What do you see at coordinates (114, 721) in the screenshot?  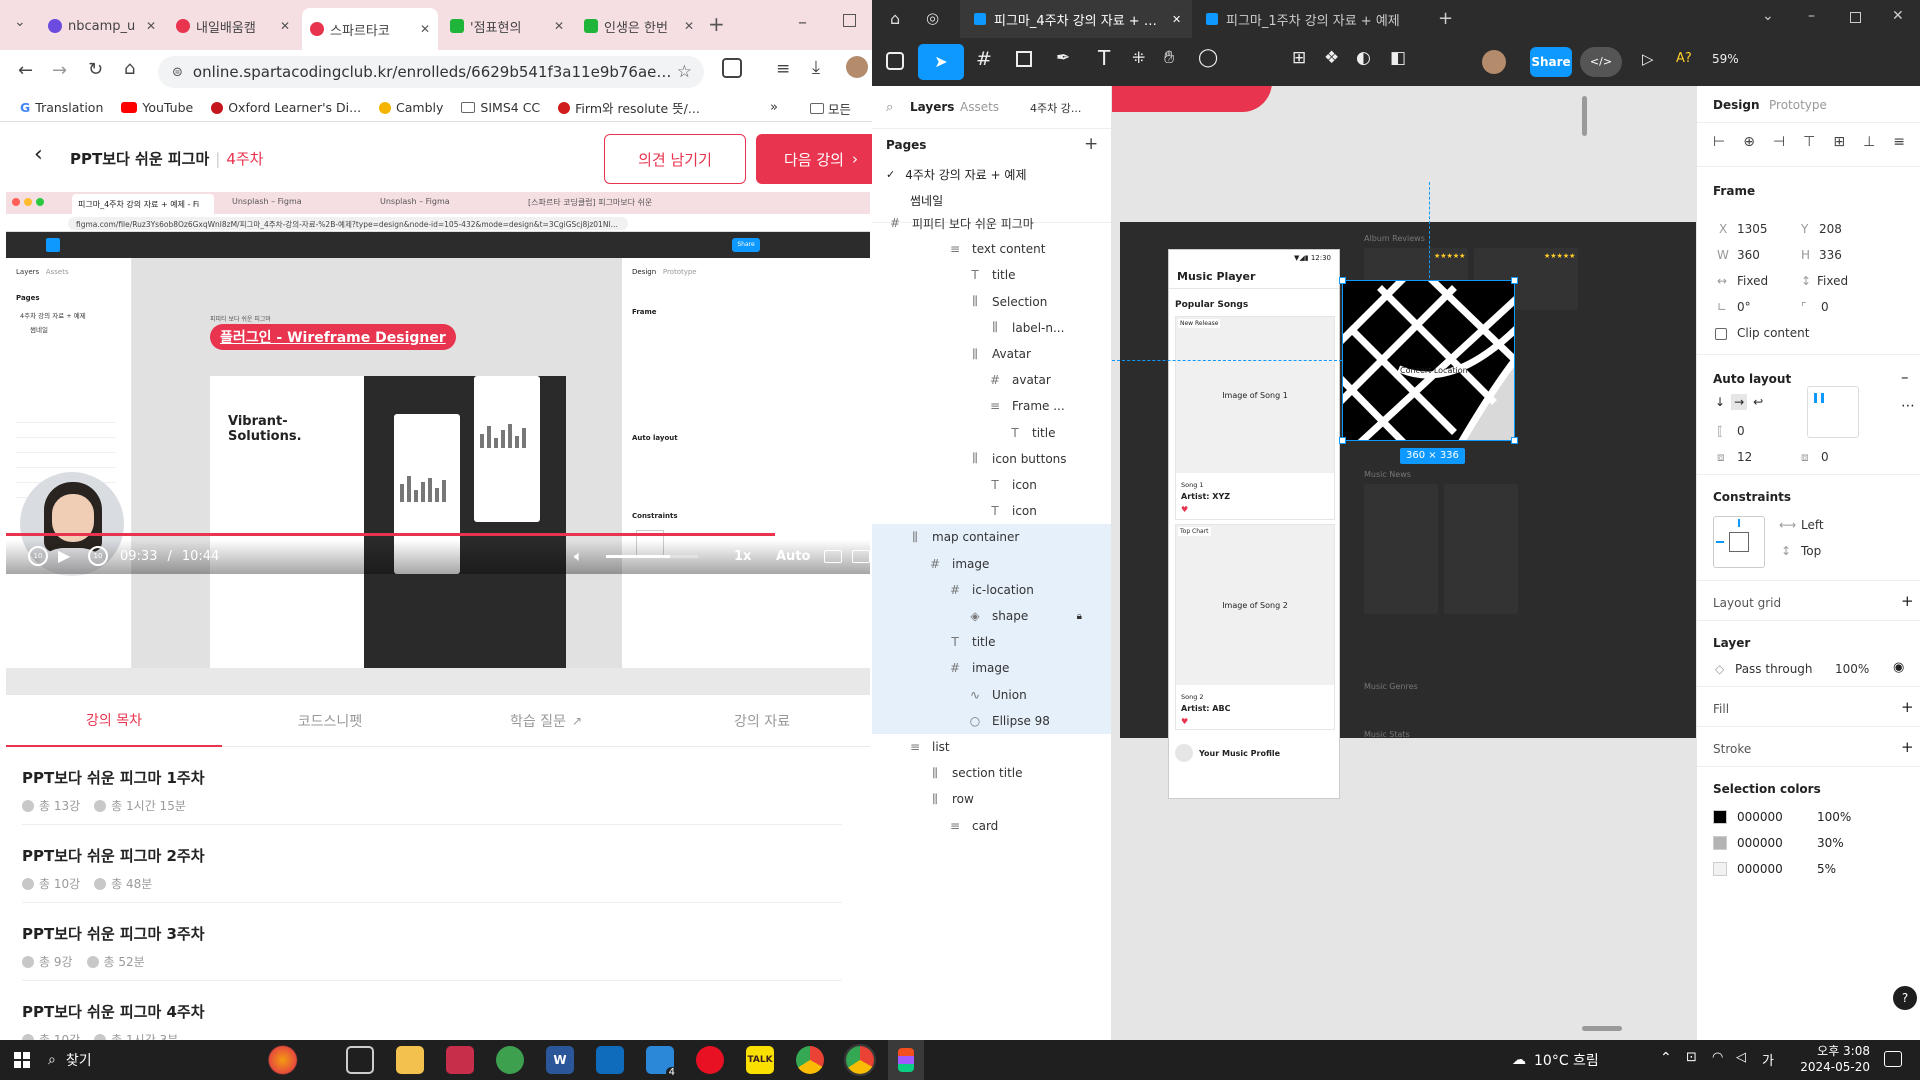 I see `tab-toc: 강의 목차` at bounding box center [114, 721].